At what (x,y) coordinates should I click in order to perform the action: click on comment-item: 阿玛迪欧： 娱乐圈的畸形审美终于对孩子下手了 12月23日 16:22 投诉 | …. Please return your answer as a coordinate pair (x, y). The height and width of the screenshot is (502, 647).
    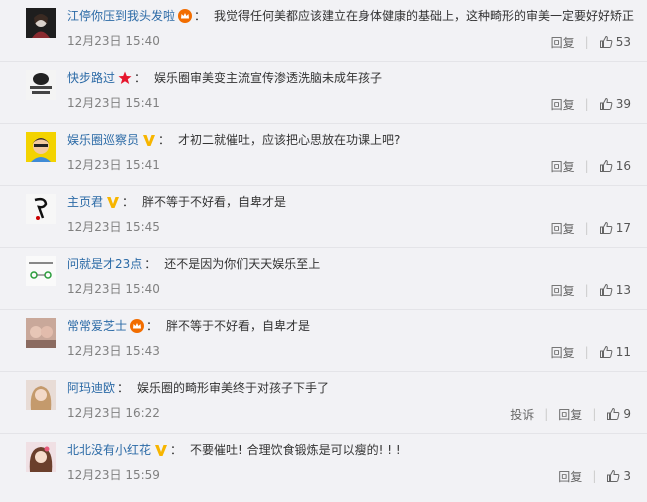
    Looking at the image, I should click on (323, 403).